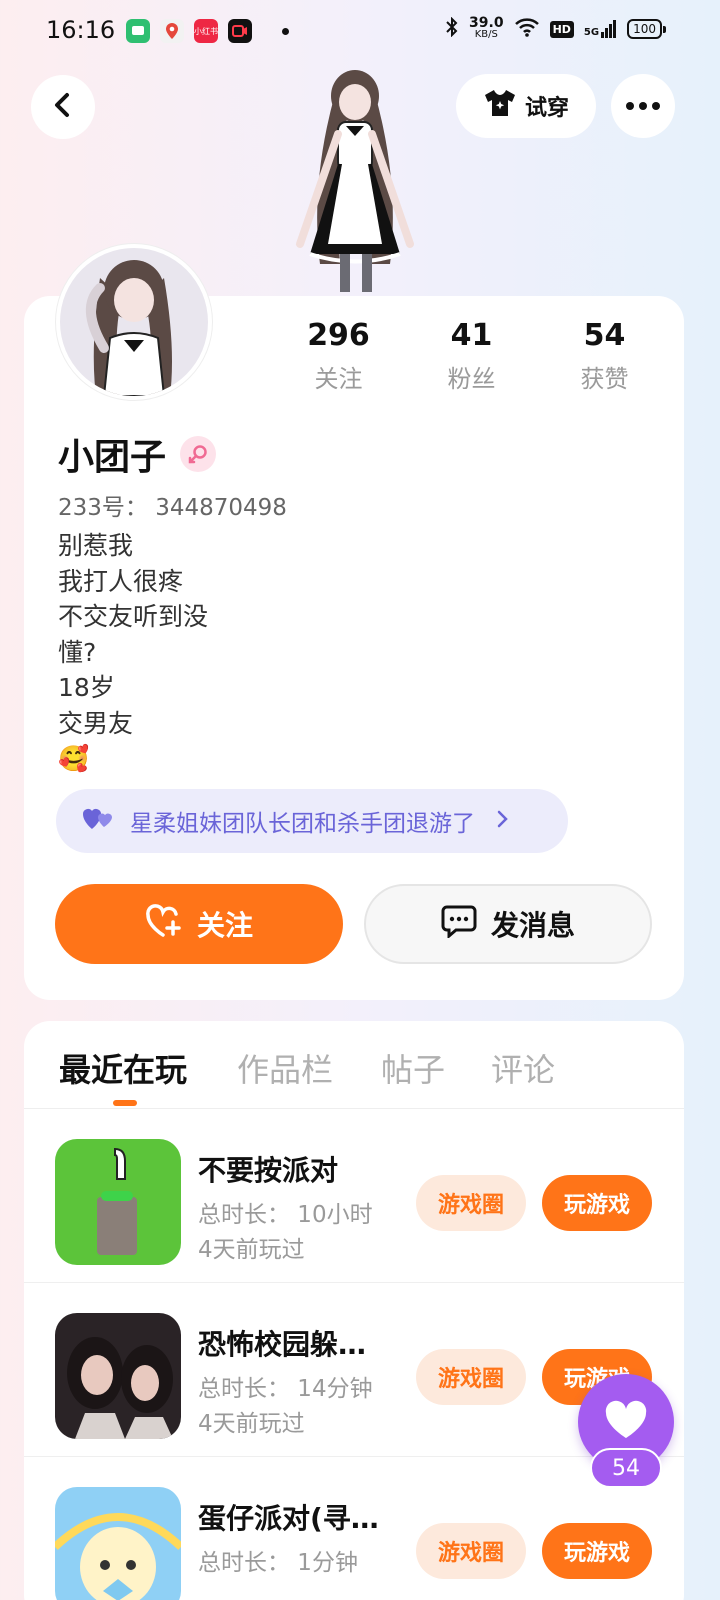  I want to click on try-on-button: 试穿, so click(526, 106).